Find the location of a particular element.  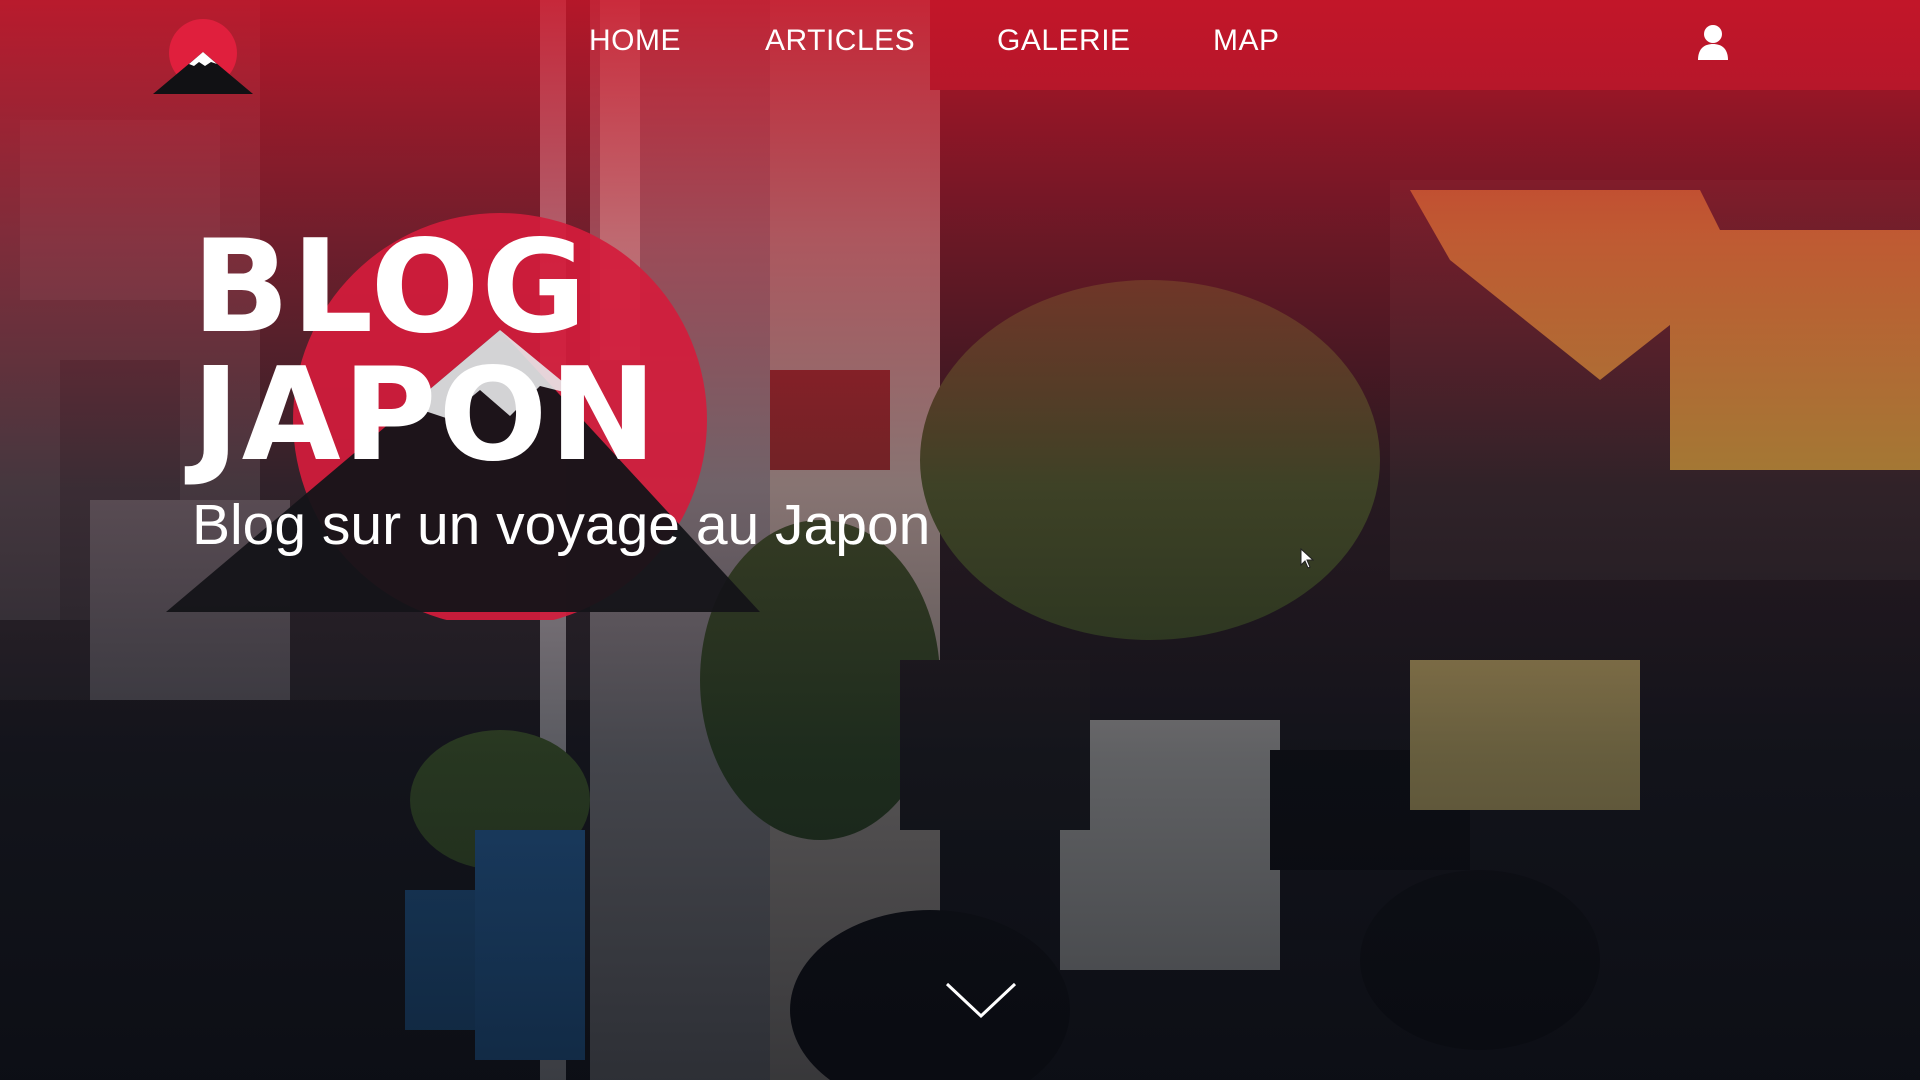

chevron-down-icon is located at coordinates (981, 1000).